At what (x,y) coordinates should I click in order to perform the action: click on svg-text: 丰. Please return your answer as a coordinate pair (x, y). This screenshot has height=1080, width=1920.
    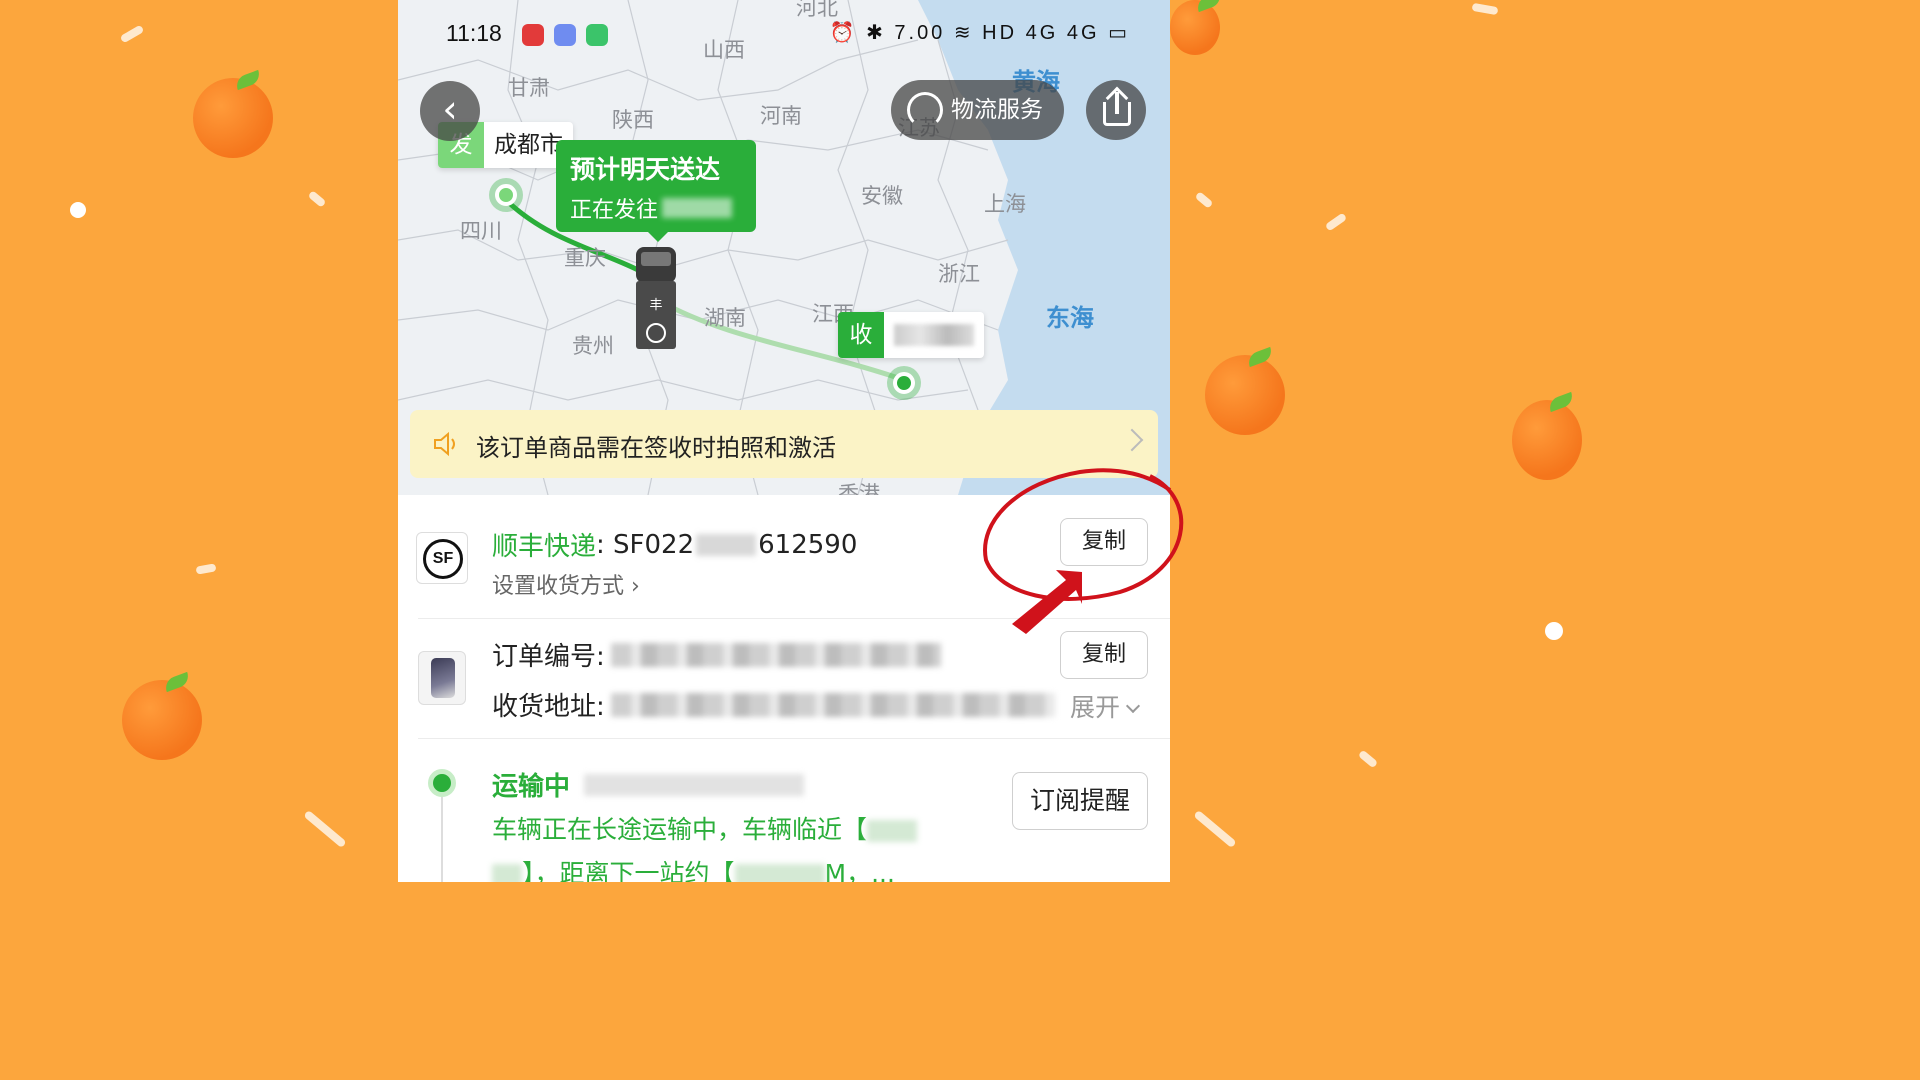
    Looking at the image, I should click on (655, 305).